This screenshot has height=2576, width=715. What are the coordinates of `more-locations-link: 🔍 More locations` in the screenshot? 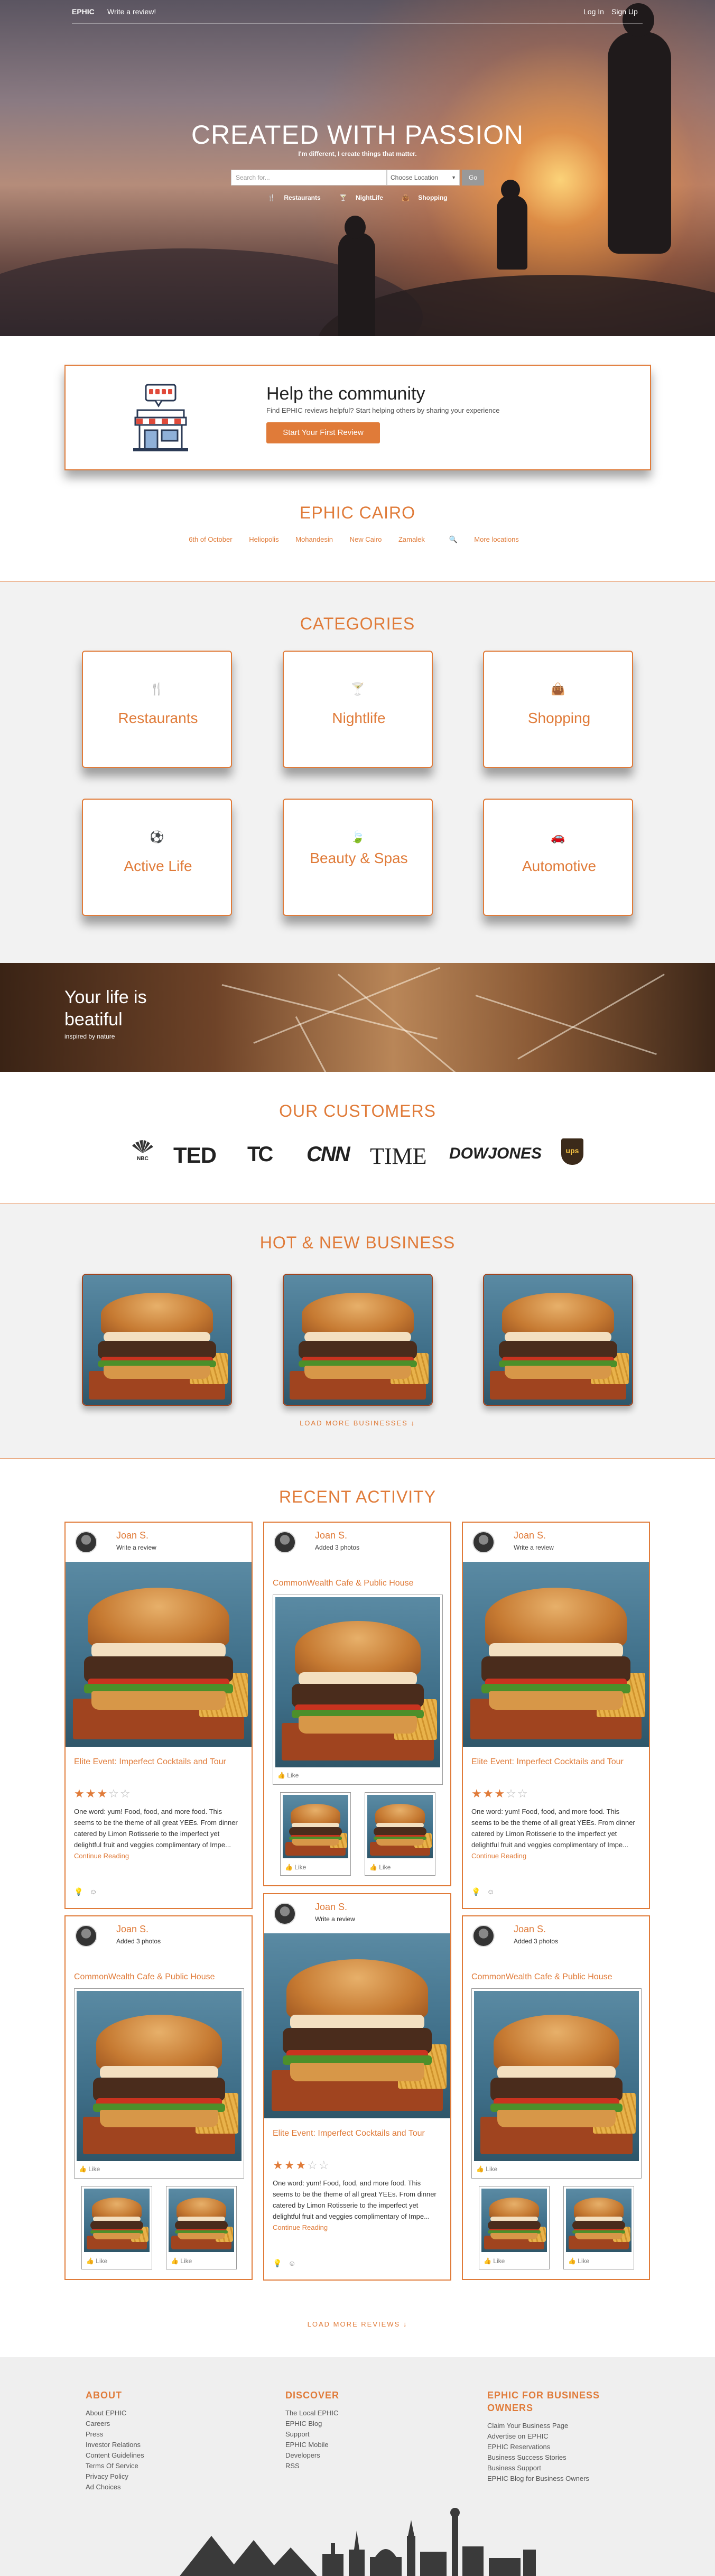 It's located at (483, 539).